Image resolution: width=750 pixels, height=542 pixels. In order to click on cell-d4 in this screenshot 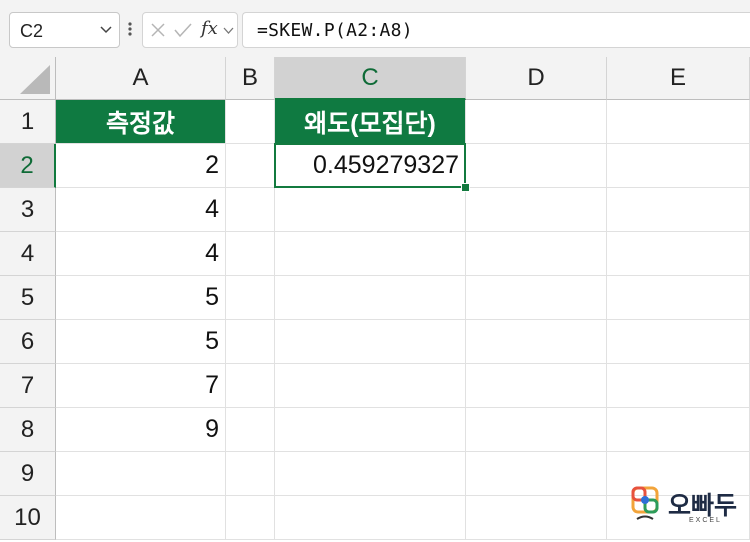, I will do `click(536, 254)`.